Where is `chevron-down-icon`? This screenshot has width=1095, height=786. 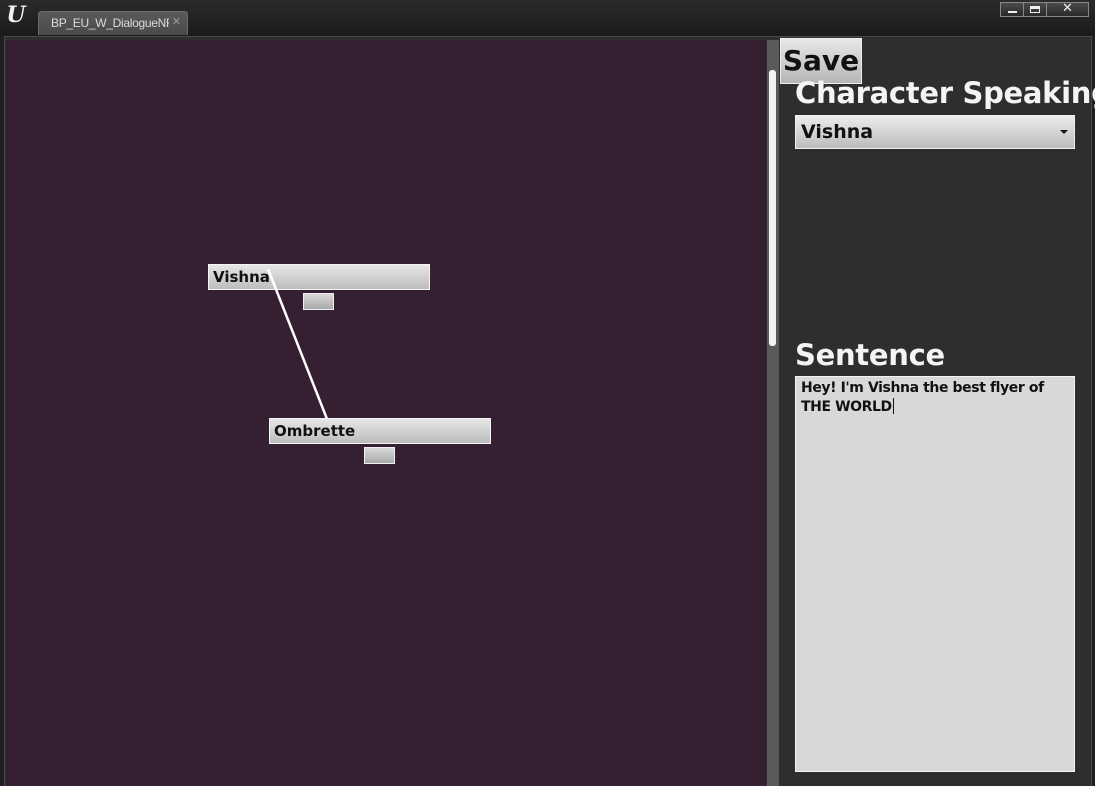 chevron-down-icon is located at coordinates (1064, 132).